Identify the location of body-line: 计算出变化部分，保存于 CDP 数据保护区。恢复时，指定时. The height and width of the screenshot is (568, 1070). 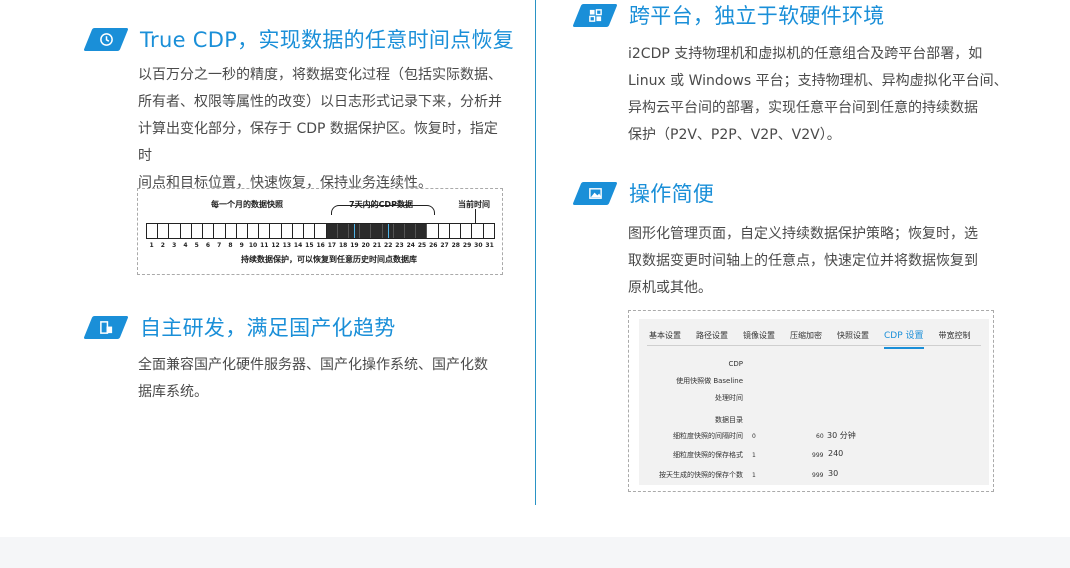
(318, 142).